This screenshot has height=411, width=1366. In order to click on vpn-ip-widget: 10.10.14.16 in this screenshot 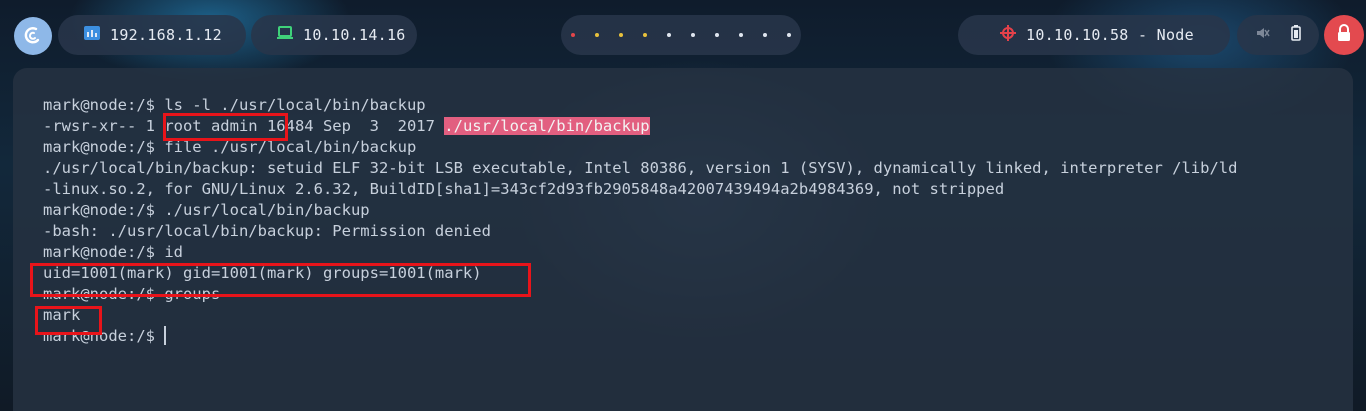, I will do `click(334, 35)`.